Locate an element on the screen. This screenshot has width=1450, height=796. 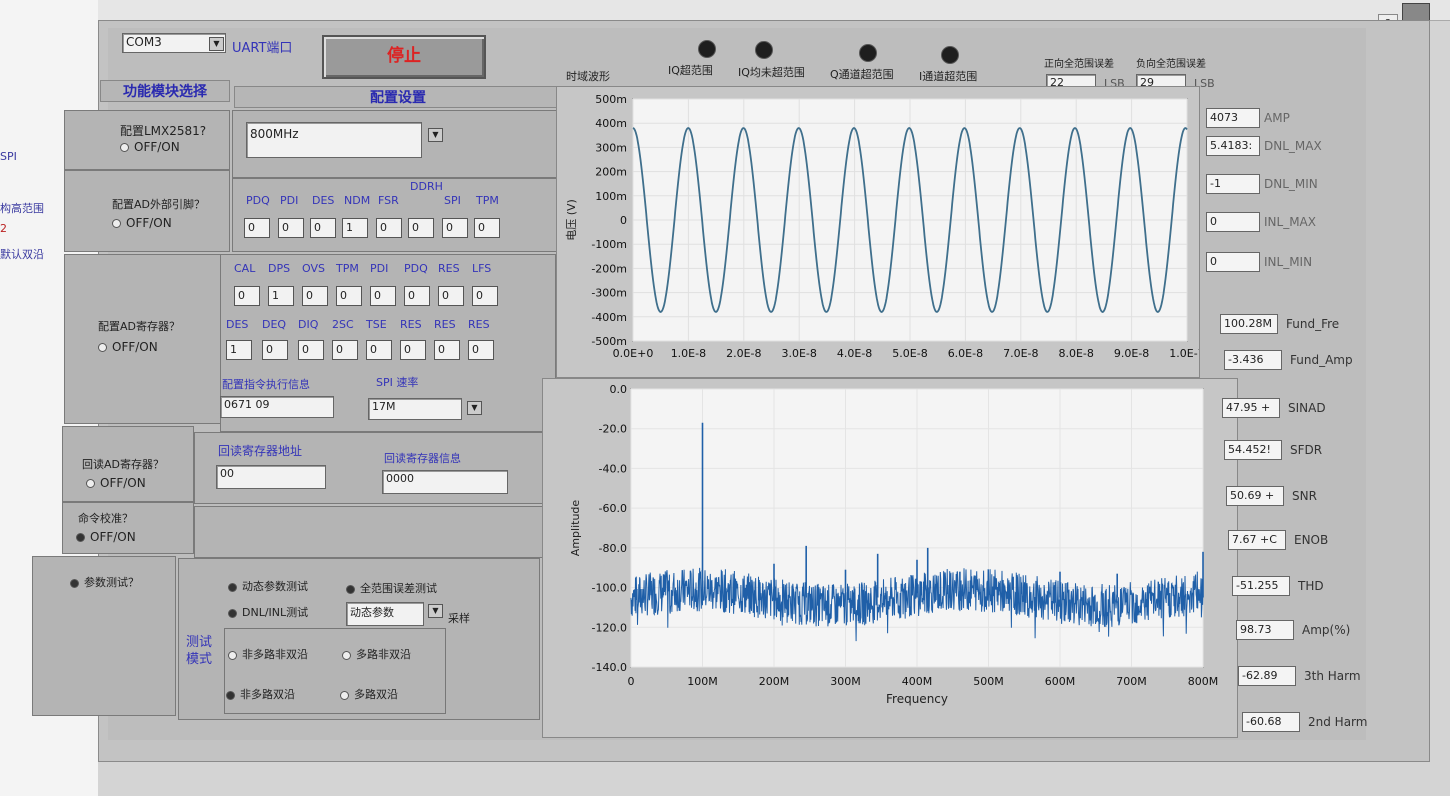
time-wave-label: 时域波形 is located at coordinates (588, 76).